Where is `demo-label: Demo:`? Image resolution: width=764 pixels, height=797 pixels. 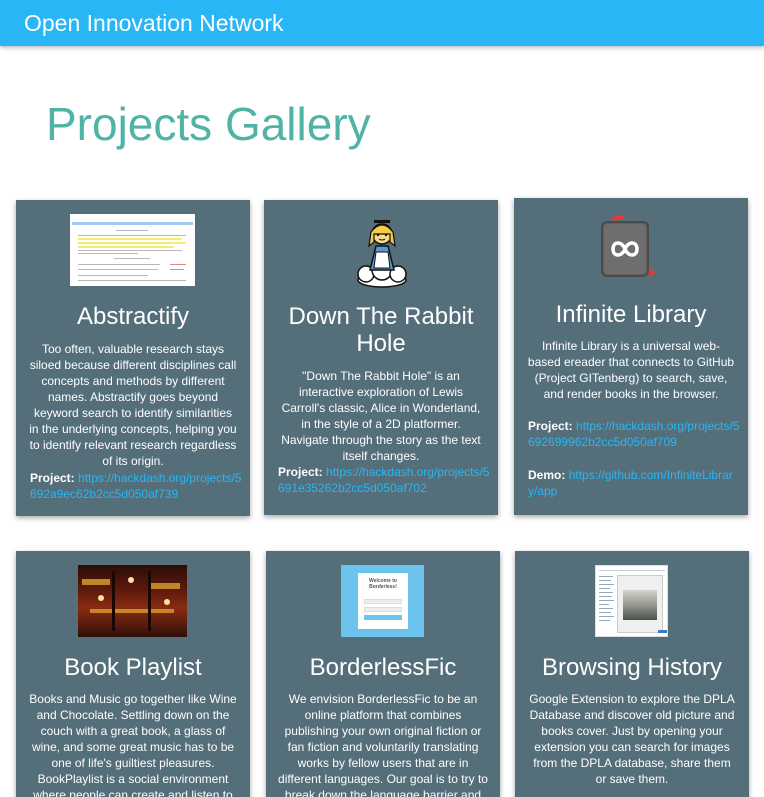 demo-label: Demo: is located at coordinates (547, 475).